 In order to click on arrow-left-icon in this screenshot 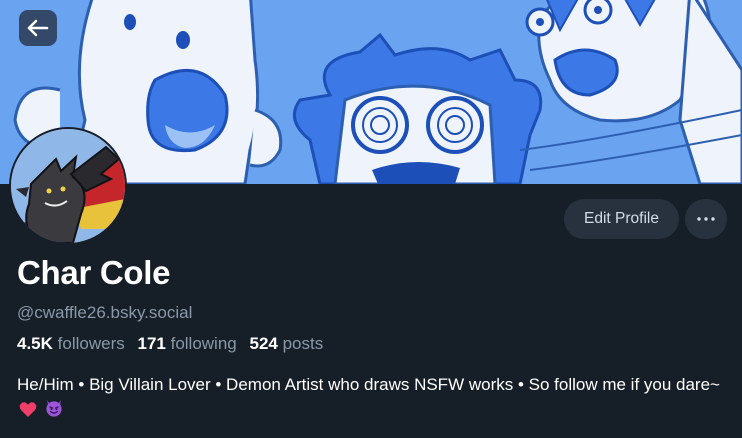, I will do `click(38, 28)`.